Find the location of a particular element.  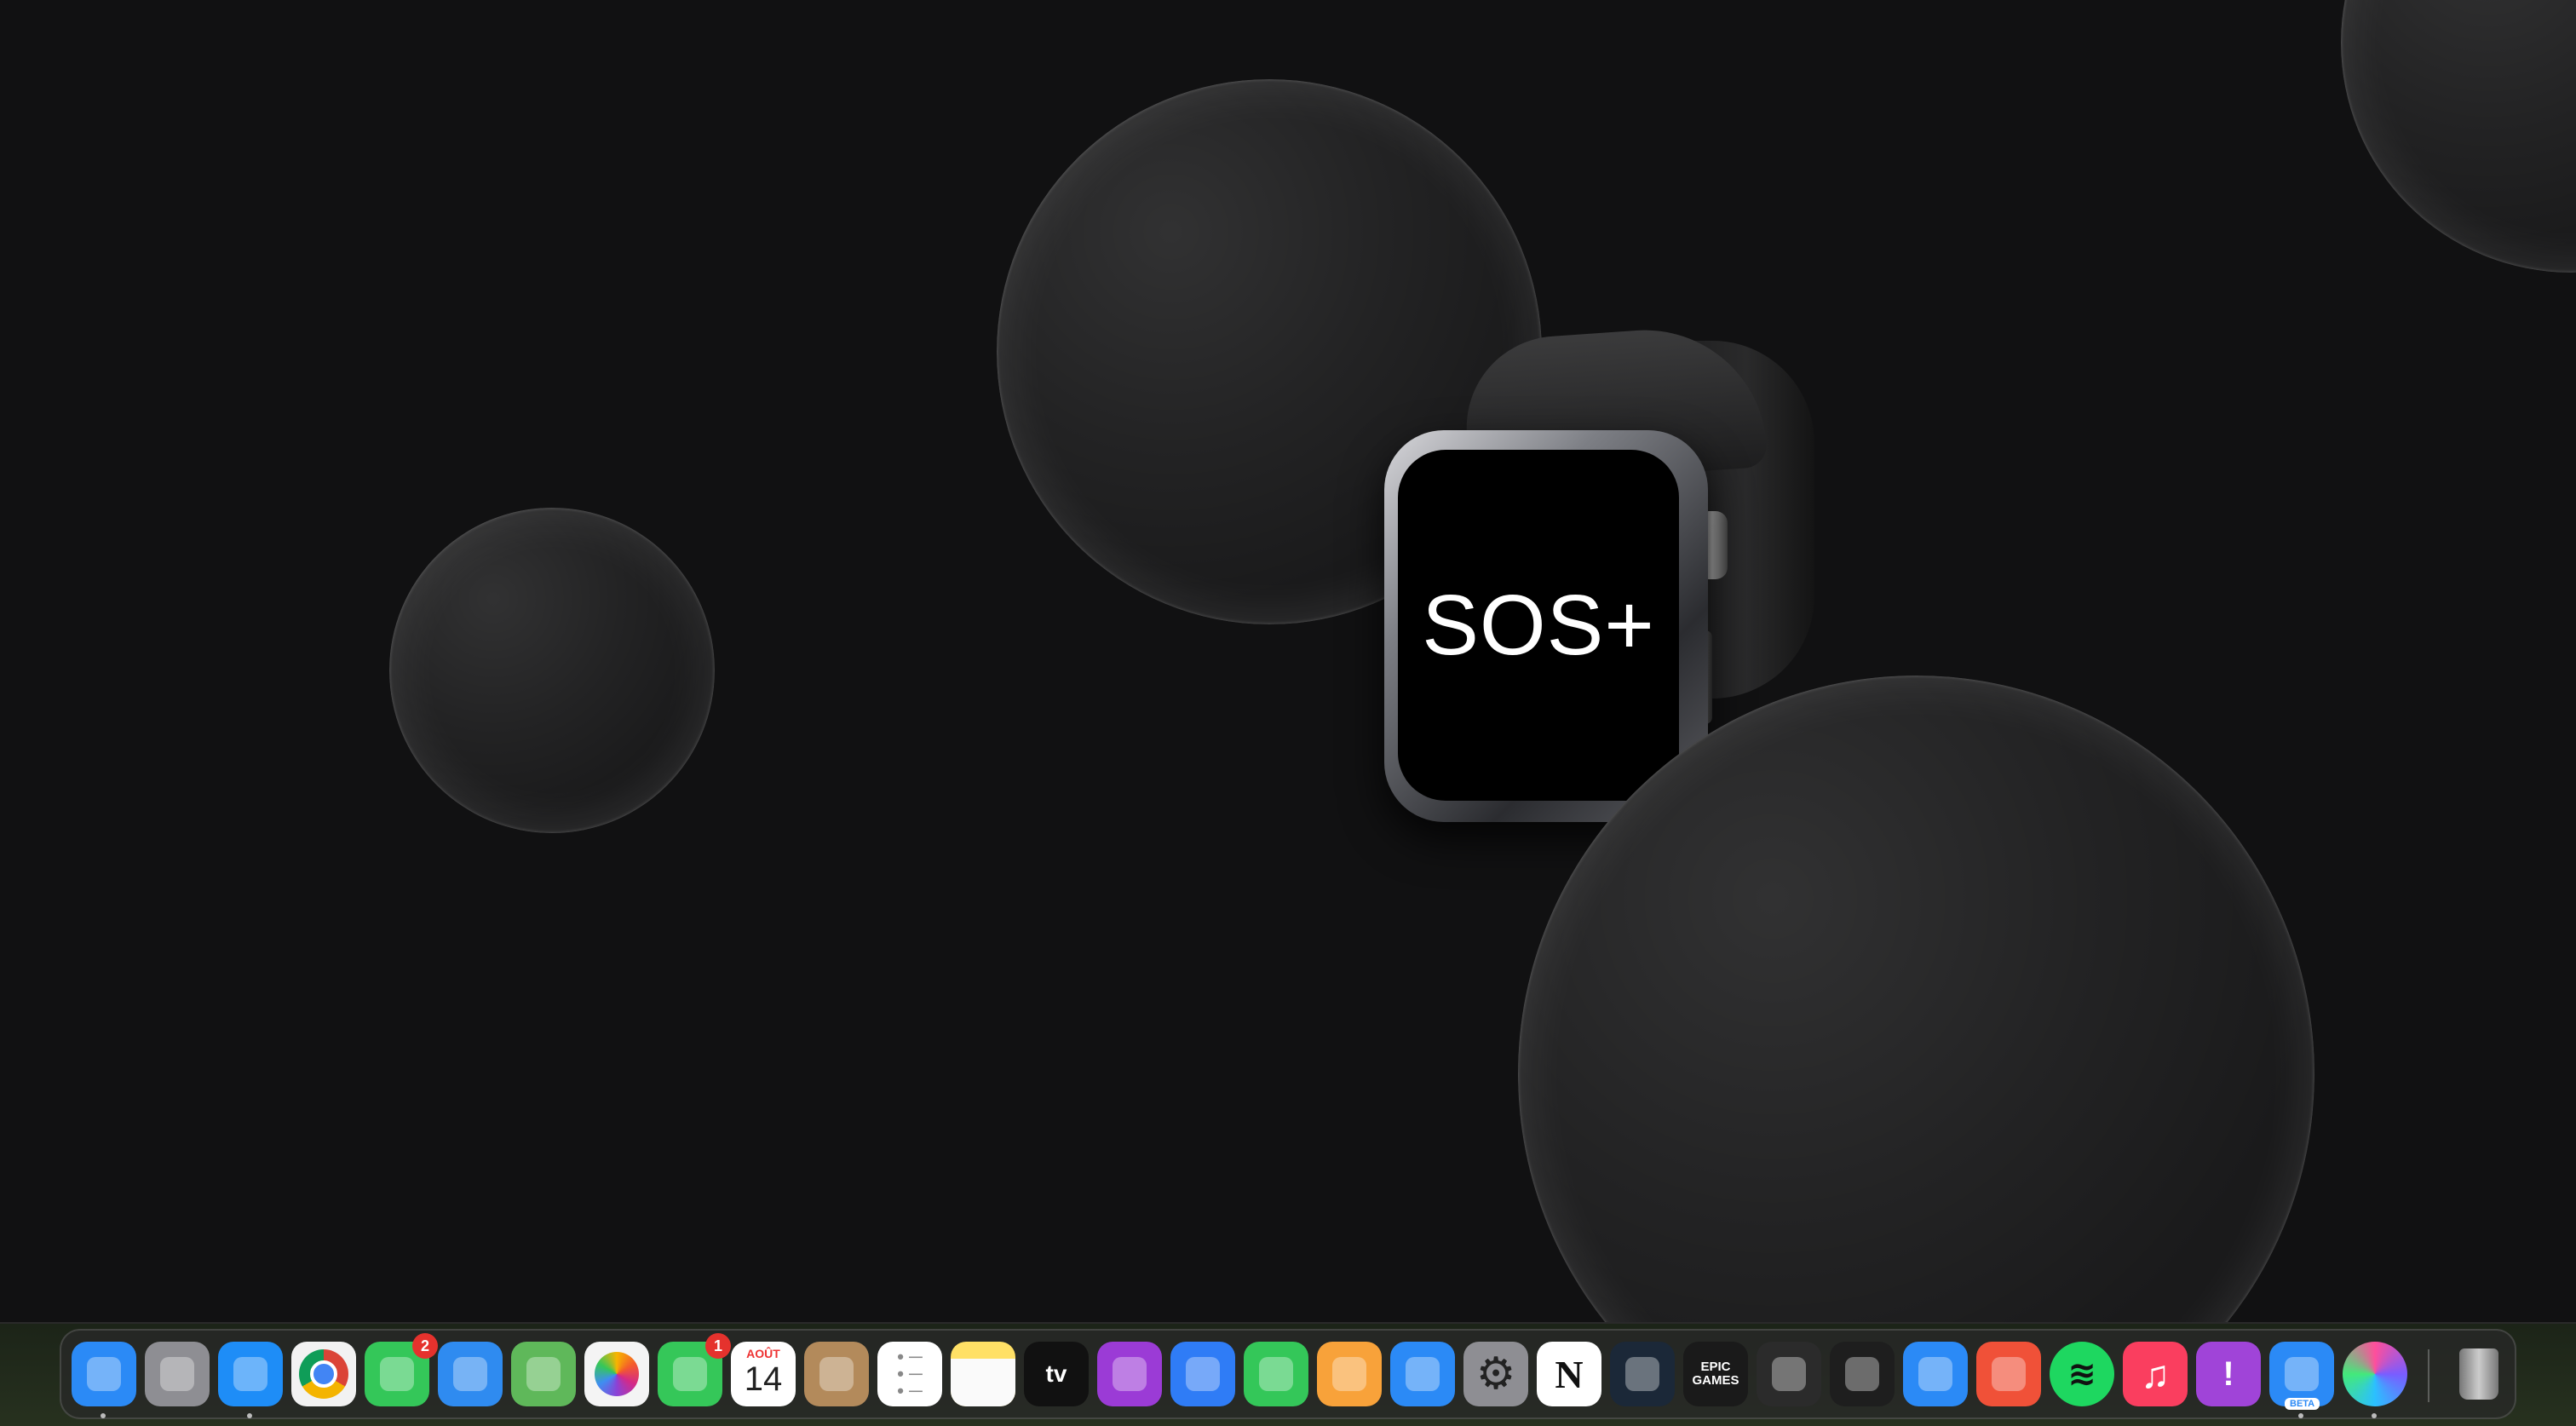

finder-icon is located at coordinates (104, 1374).